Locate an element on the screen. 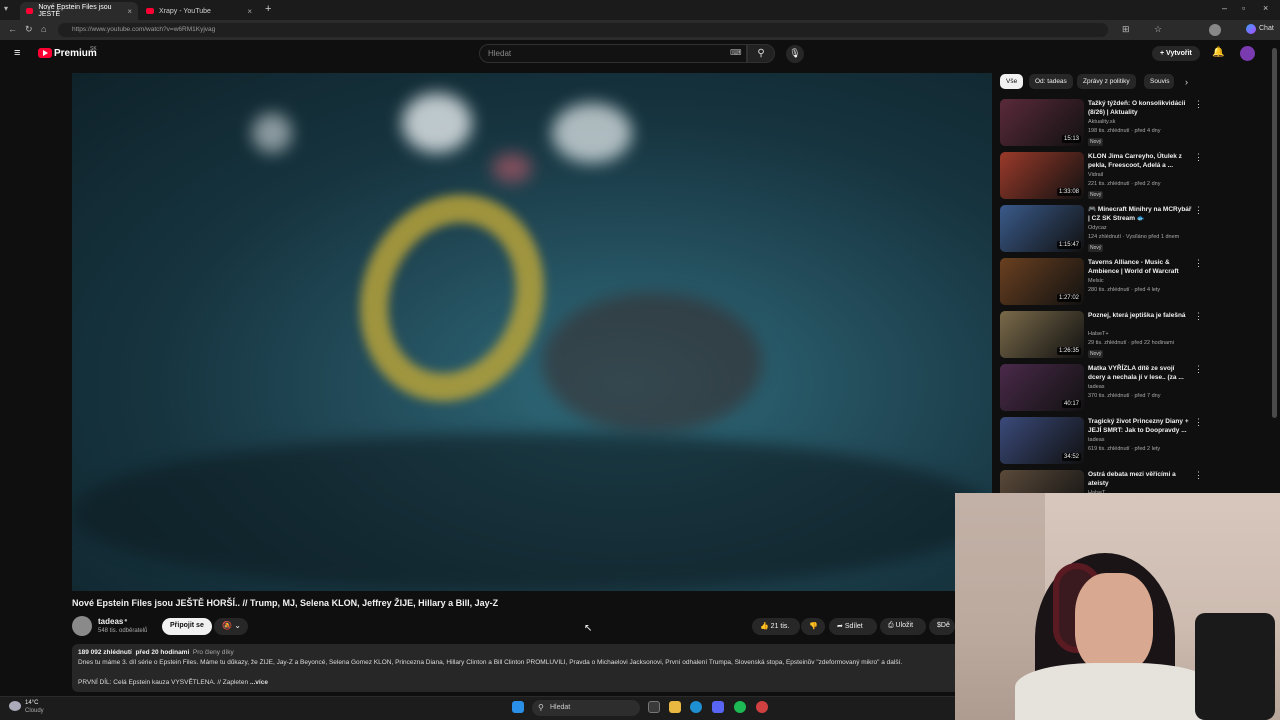 The width and height of the screenshot is (1280, 720). new-tab-icon: + is located at coordinates (268, 9).